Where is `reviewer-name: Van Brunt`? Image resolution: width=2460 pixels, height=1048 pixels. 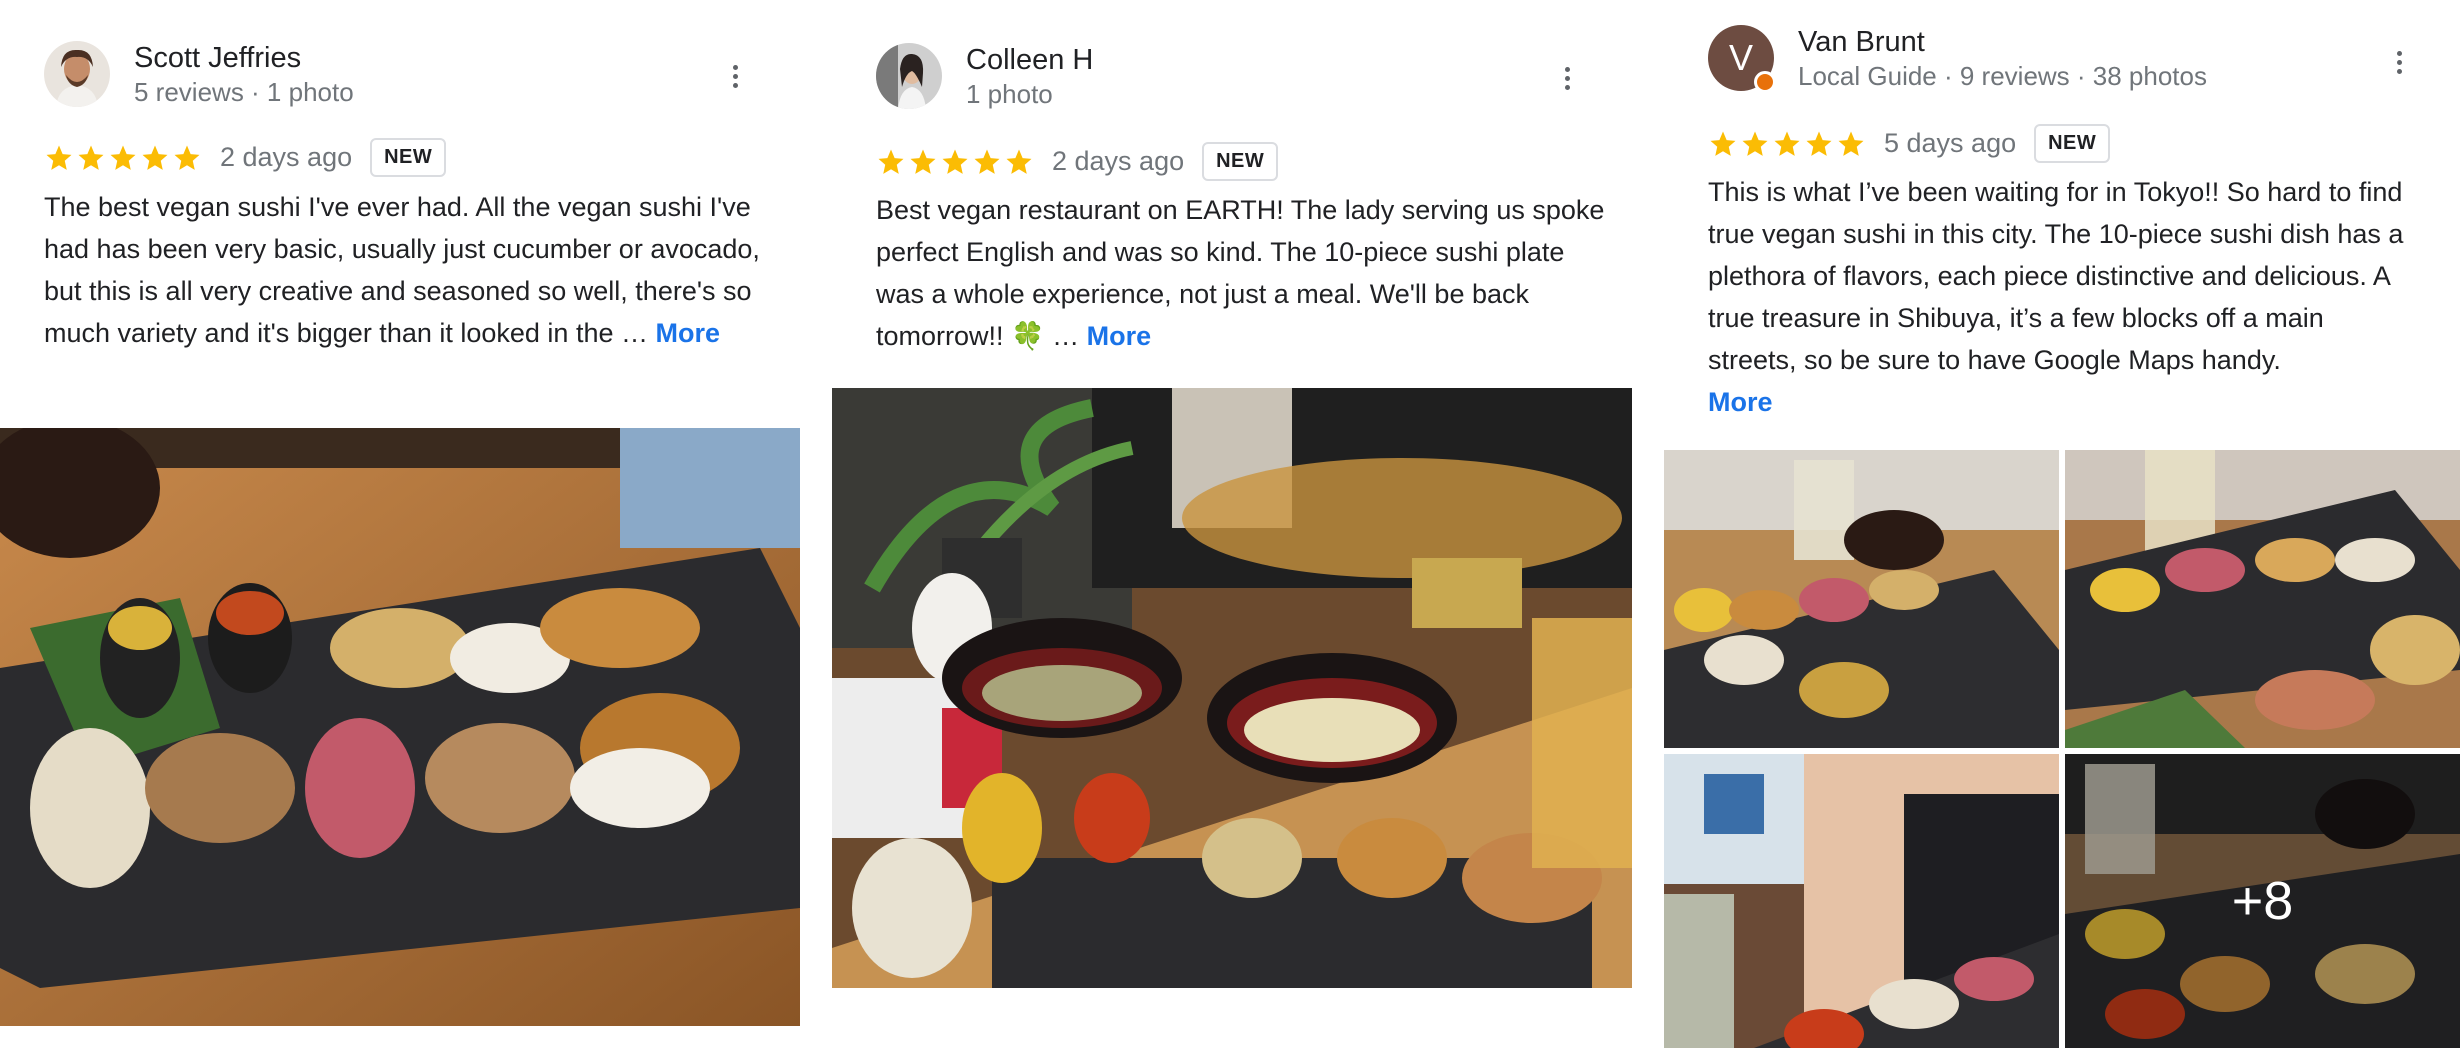 reviewer-name: Van Brunt is located at coordinates (2002, 42).